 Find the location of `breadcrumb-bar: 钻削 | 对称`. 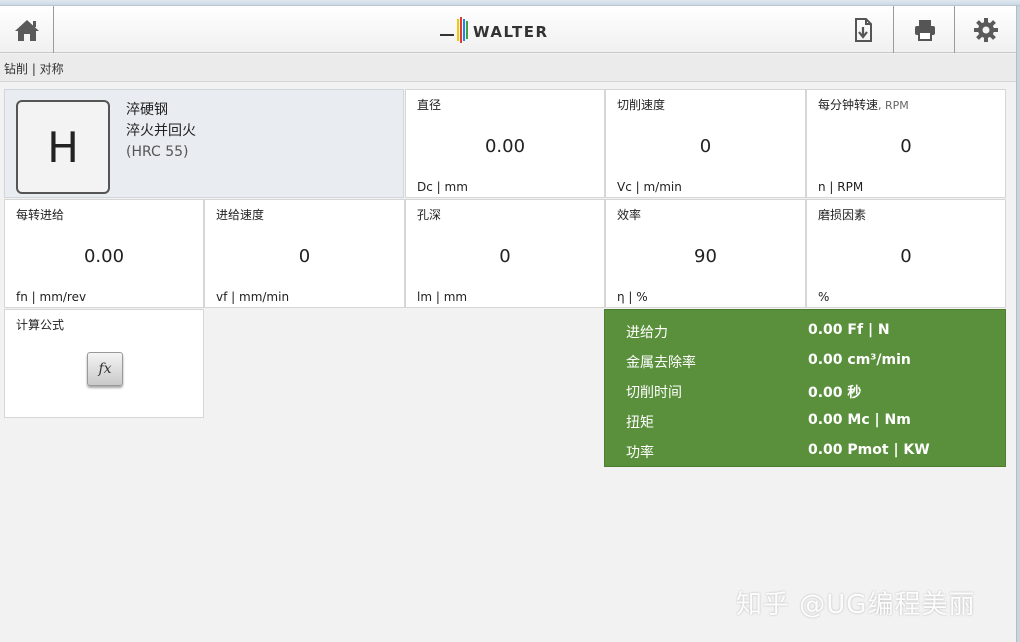

breadcrumb-bar: 钻削 | 对称 is located at coordinates (508, 68).